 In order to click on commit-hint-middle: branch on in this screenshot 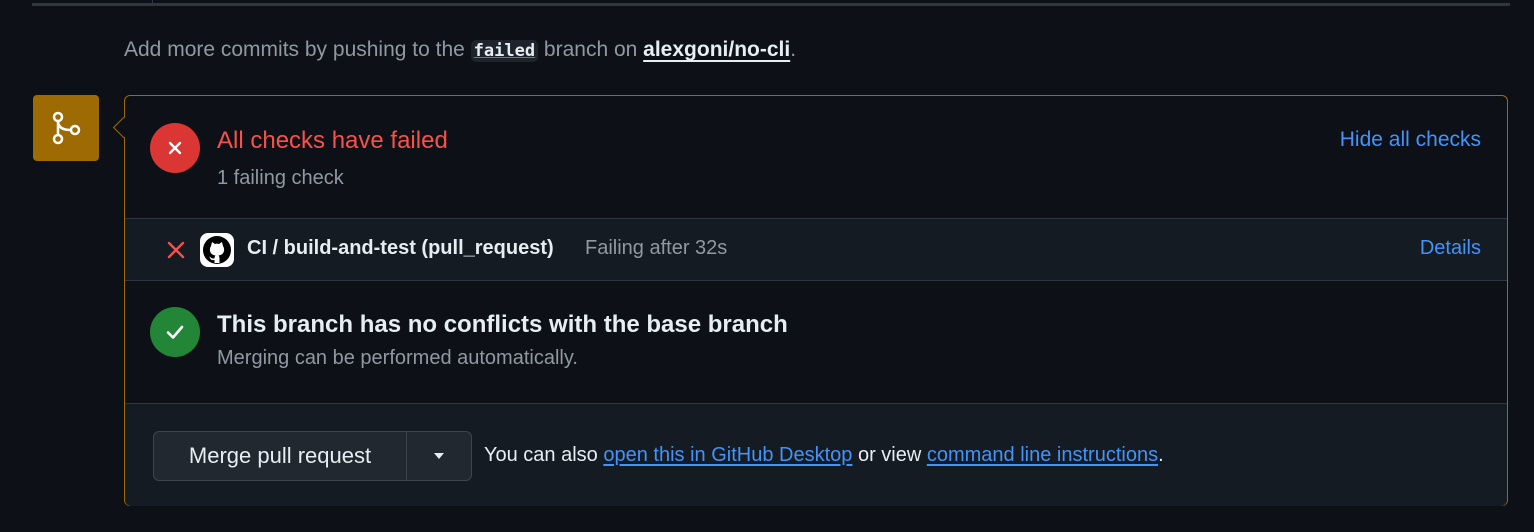, I will do `click(591, 49)`.